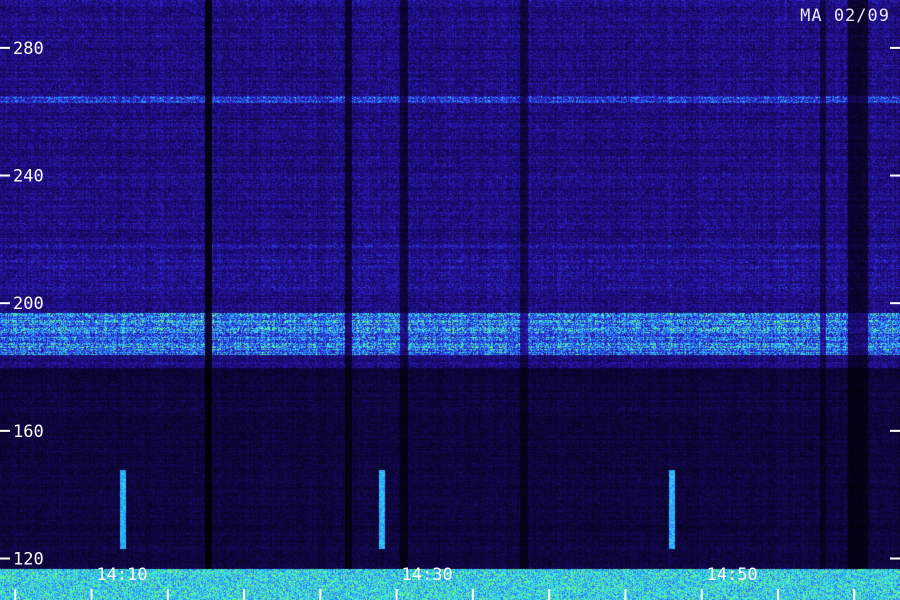  What do you see at coordinates (28, 177) in the screenshot?
I see `y-tick-label: 240` at bounding box center [28, 177].